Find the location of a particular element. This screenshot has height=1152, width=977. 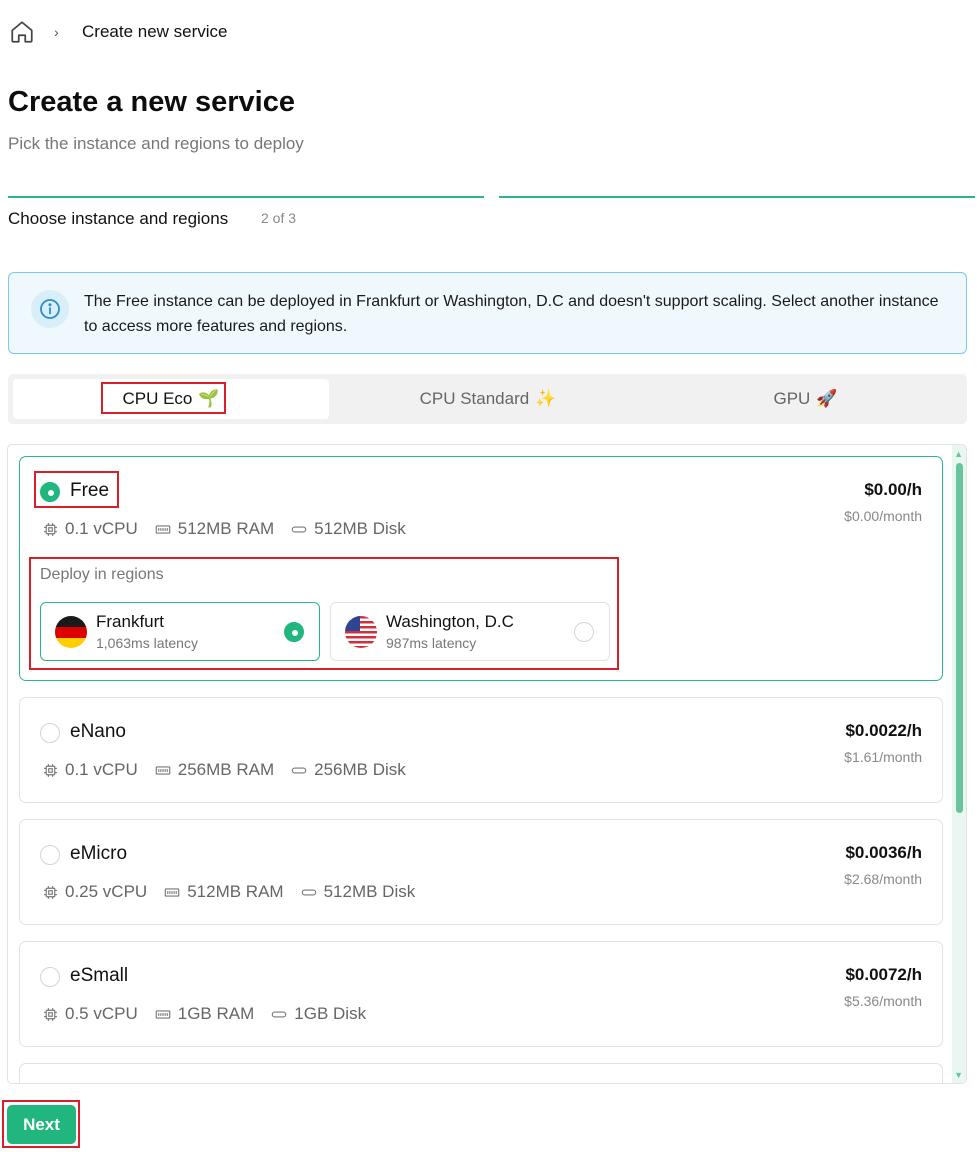

instance-specs: 0.5 vCPU 1GB RAM 1GB Disk is located at coordinates (212, 1014).